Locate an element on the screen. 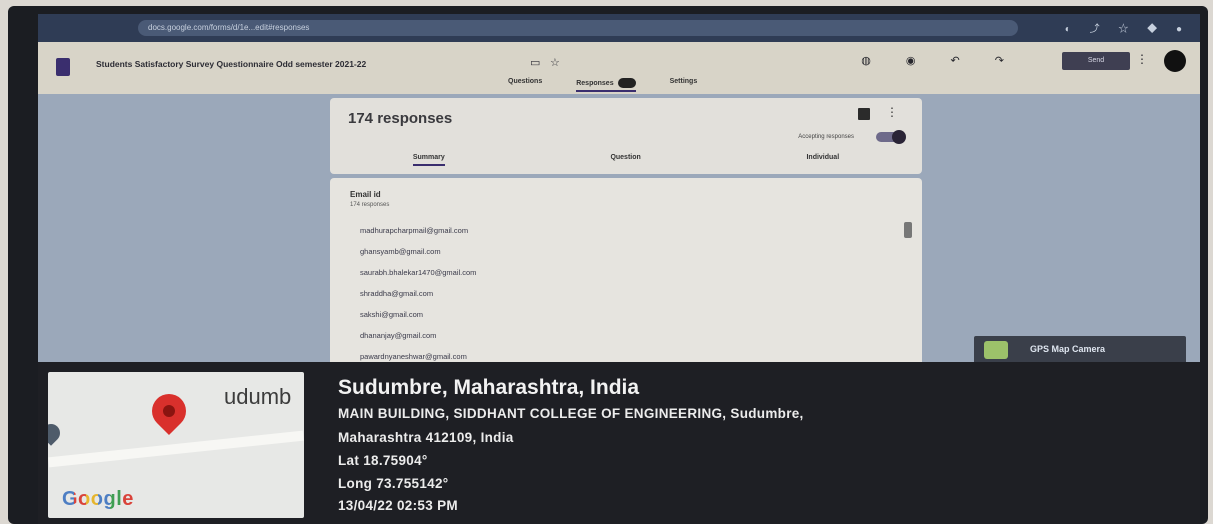 The image size is (1213, 524). response-count-badge is located at coordinates (626, 83).